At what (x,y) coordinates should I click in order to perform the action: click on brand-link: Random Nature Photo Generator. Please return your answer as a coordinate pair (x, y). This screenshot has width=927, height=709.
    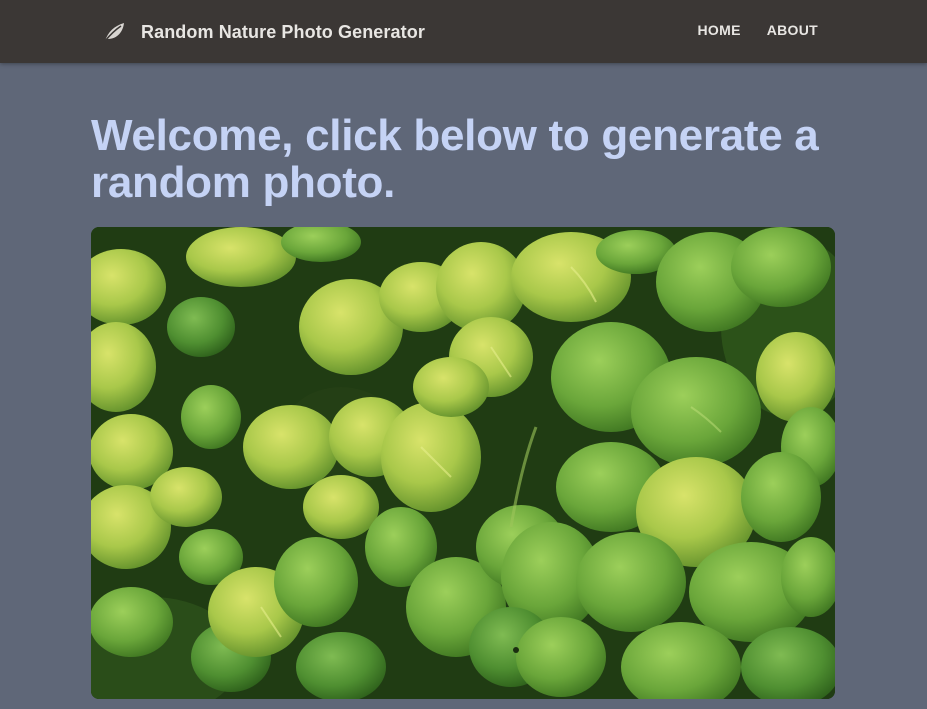
    Looking at the image, I should click on (263, 32).